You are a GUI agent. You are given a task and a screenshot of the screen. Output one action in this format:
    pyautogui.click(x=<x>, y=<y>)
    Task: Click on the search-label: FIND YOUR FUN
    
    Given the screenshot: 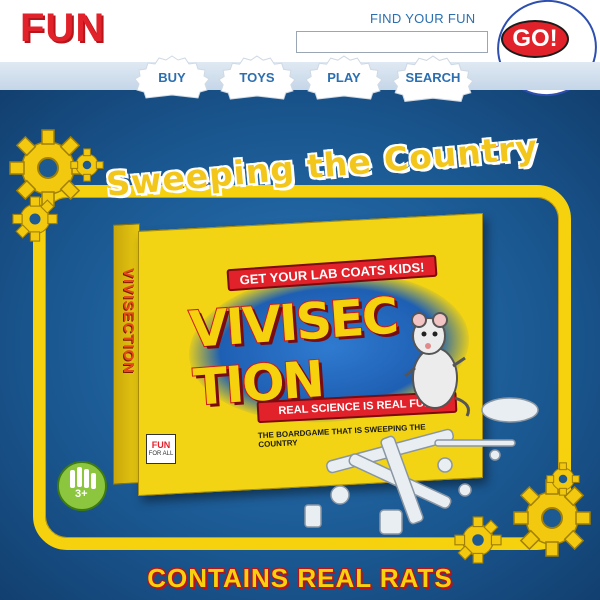 What is the action you would take?
    pyautogui.click(x=423, y=18)
    